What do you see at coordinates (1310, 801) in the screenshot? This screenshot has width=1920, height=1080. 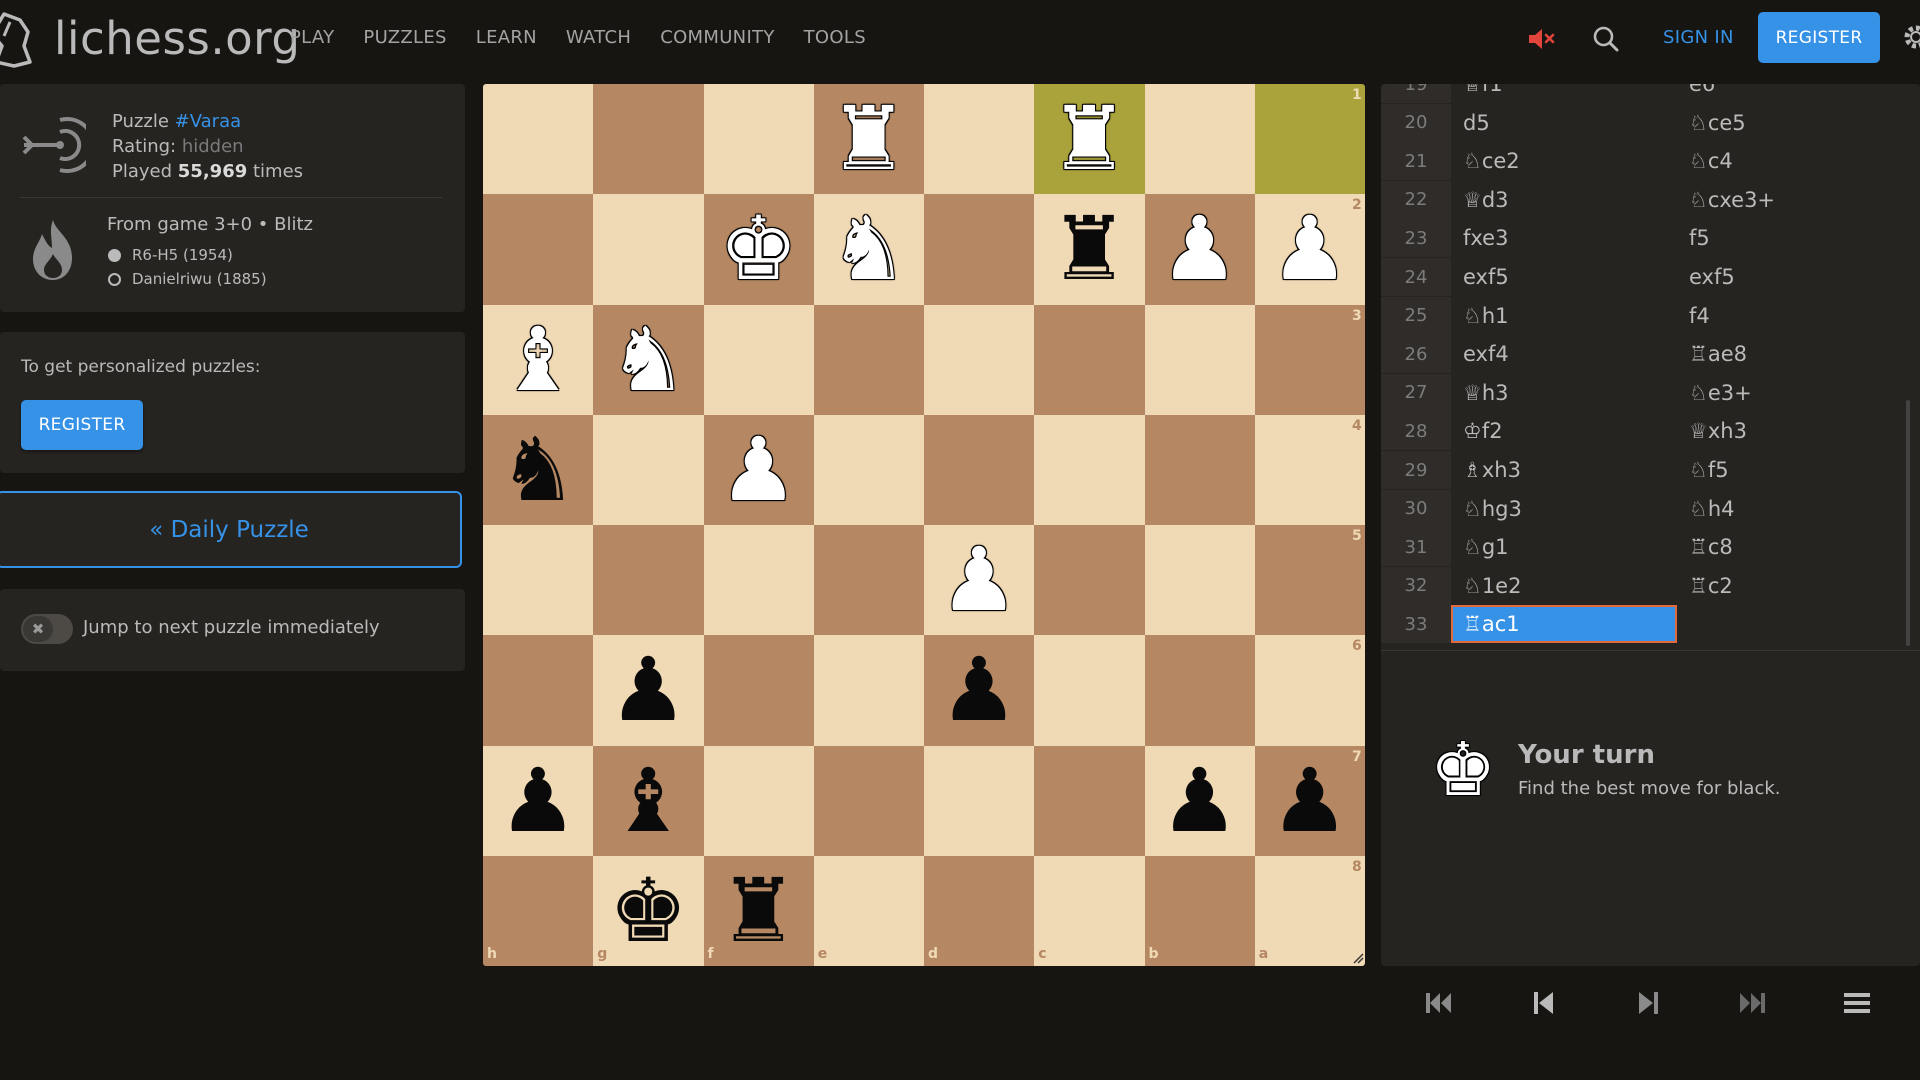 I see `piece-a7: ♟` at bounding box center [1310, 801].